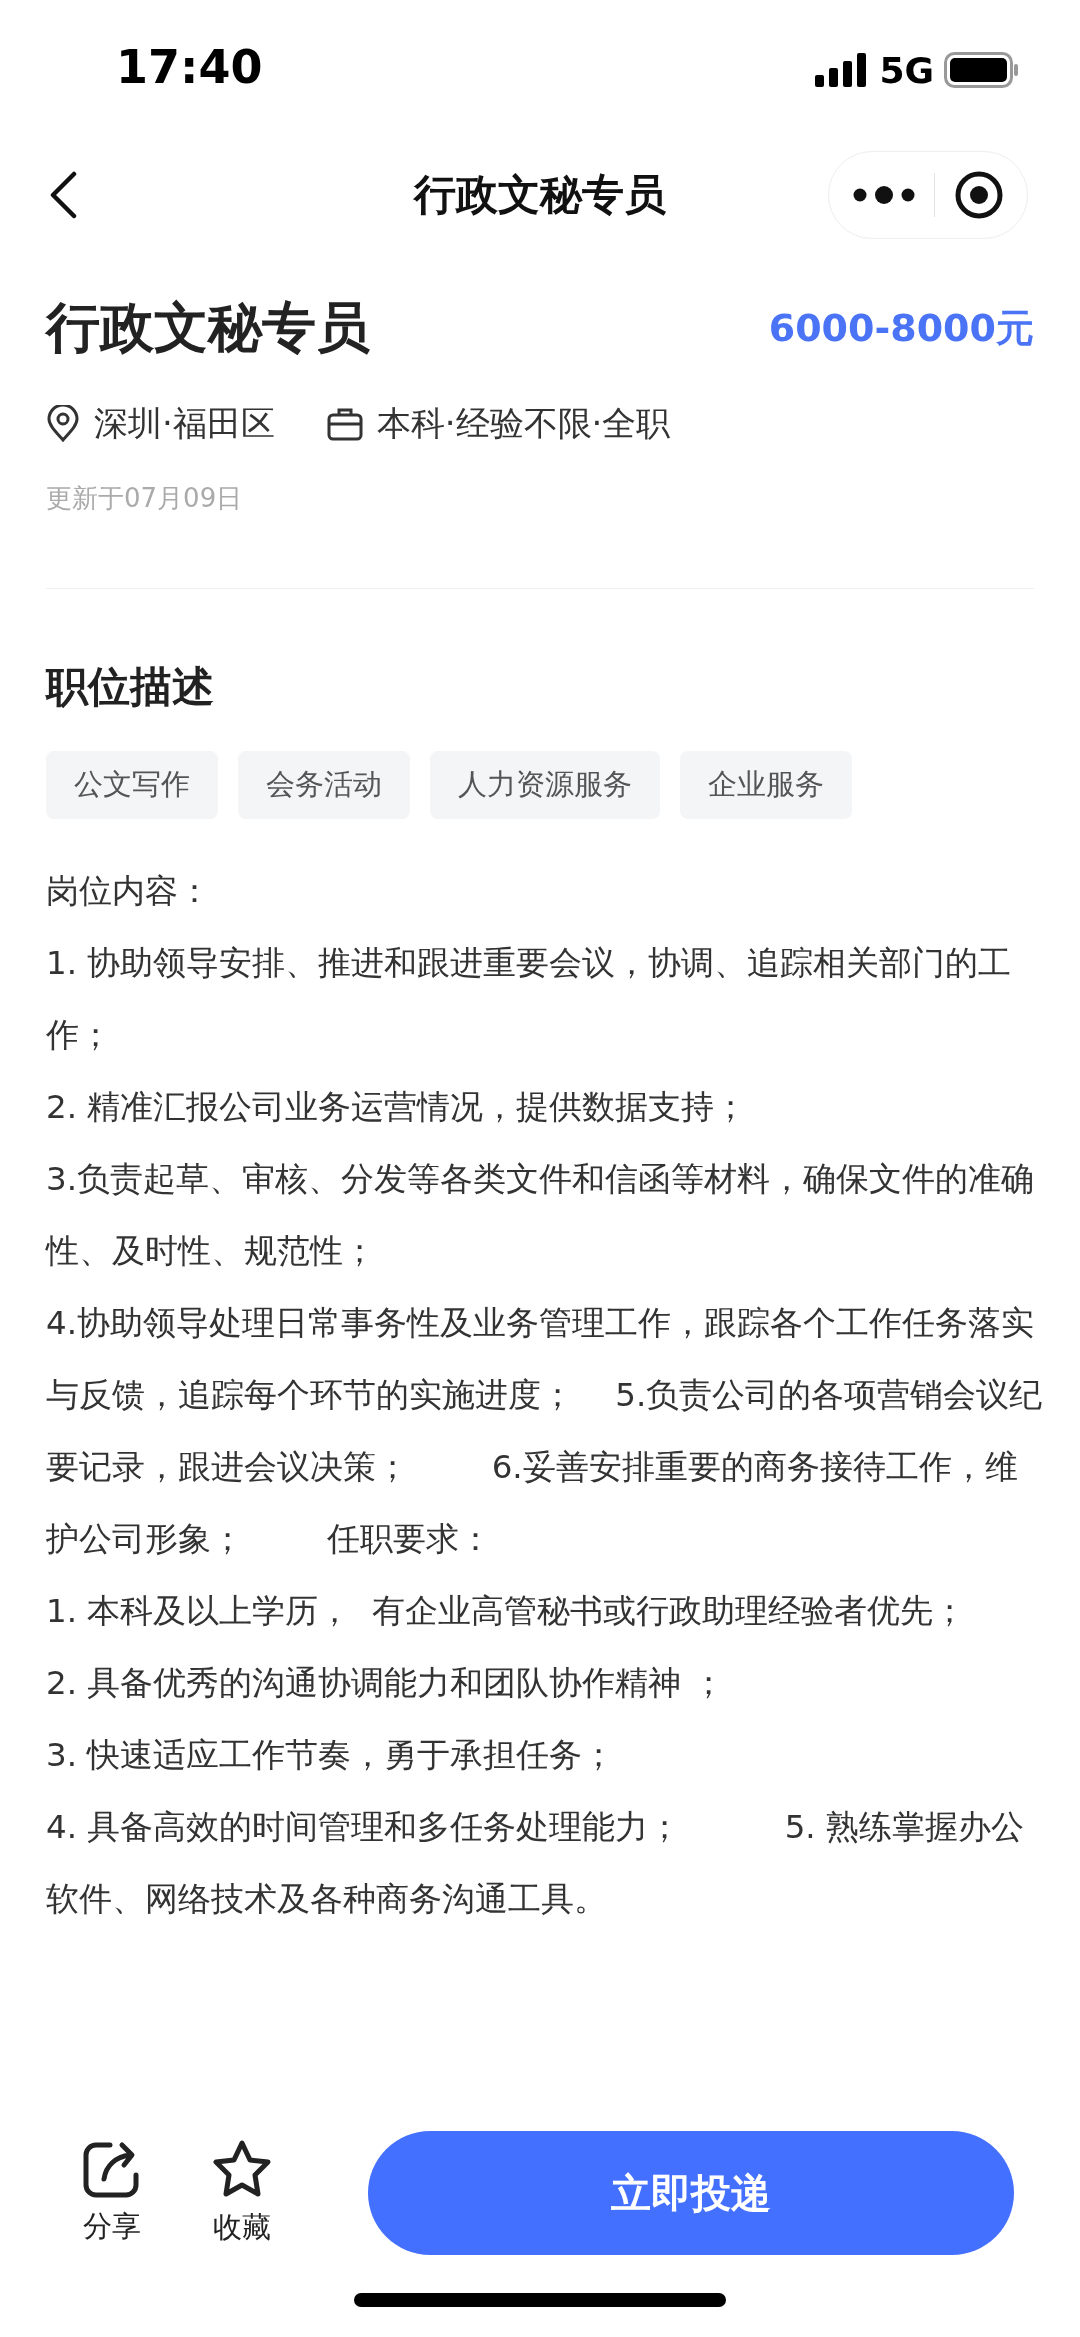 The image size is (1080, 2337). Describe the element at coordinates (506, 1611) in the screenshot. I see `description-paragraph: 1. 本科及以上学历， 有企业高管秘书或行政助理经验者优先；` at that location.